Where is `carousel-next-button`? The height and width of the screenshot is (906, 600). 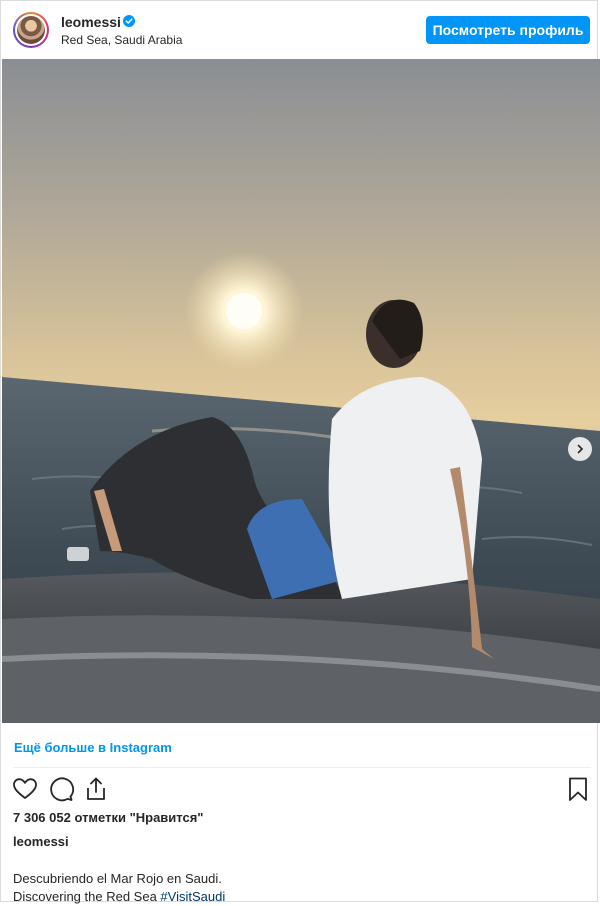
carousel-next-button is located at coordinates (580, 449).